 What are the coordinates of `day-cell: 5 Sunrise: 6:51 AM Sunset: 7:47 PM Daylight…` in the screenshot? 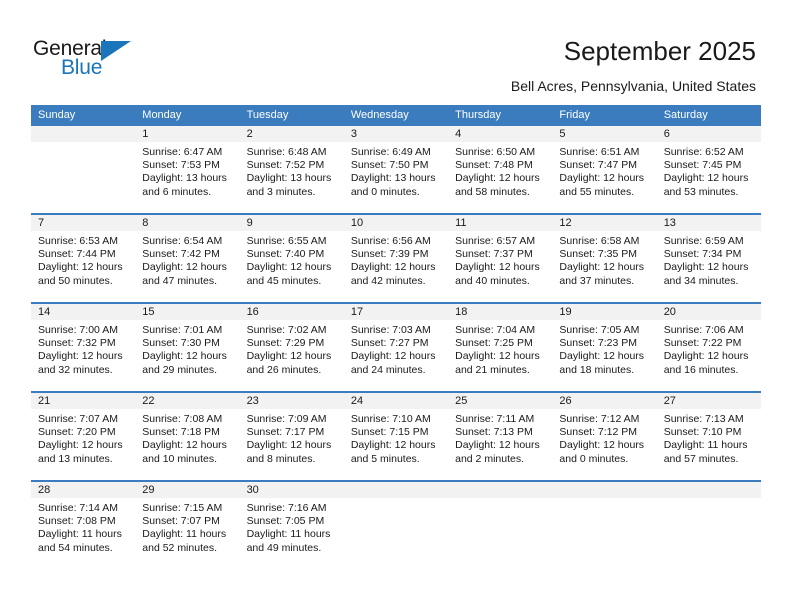 It's located at (604, 169).